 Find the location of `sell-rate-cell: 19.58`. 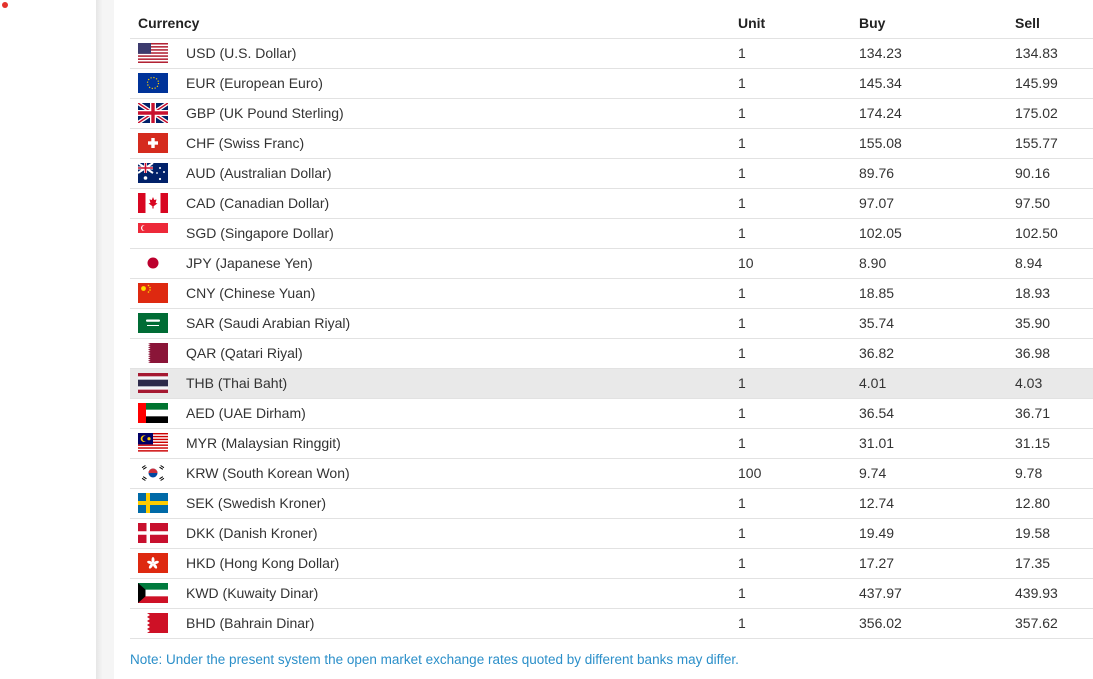

sell-rate-cell: 19.58 is located at coordinates (1050, 533).